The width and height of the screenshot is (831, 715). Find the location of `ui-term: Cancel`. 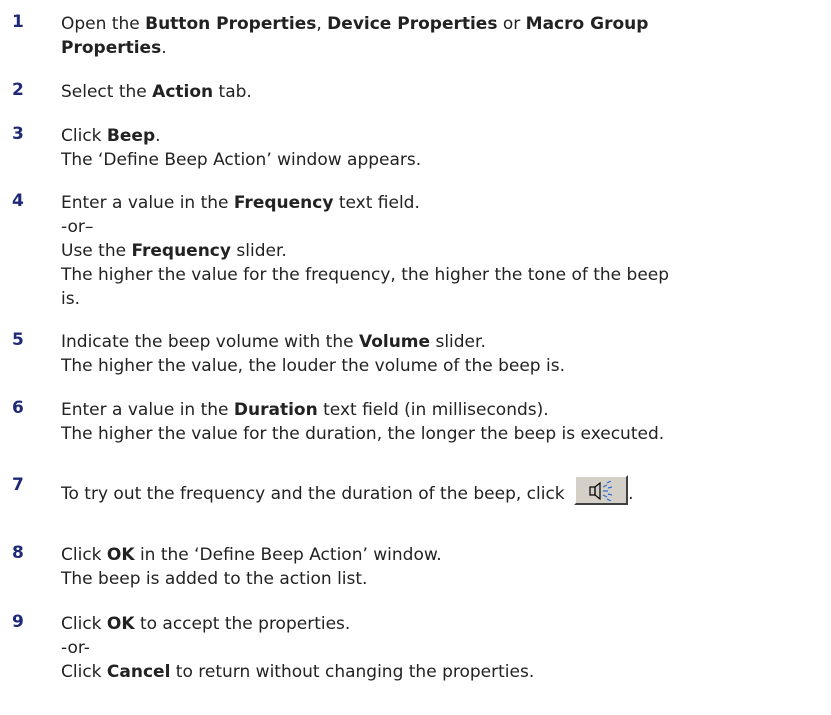

ui-term: Cancel is located at coordinates (138, 672).